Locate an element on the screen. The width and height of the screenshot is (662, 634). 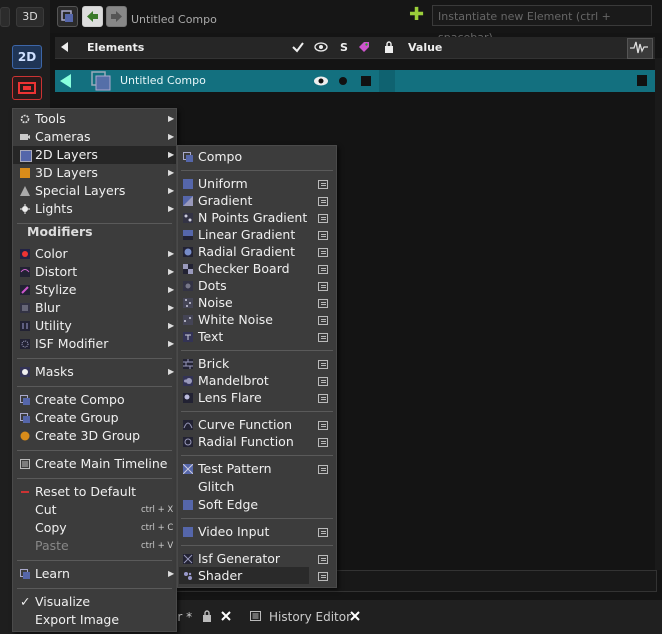
waveform-button is located at coordinates (640, 48).